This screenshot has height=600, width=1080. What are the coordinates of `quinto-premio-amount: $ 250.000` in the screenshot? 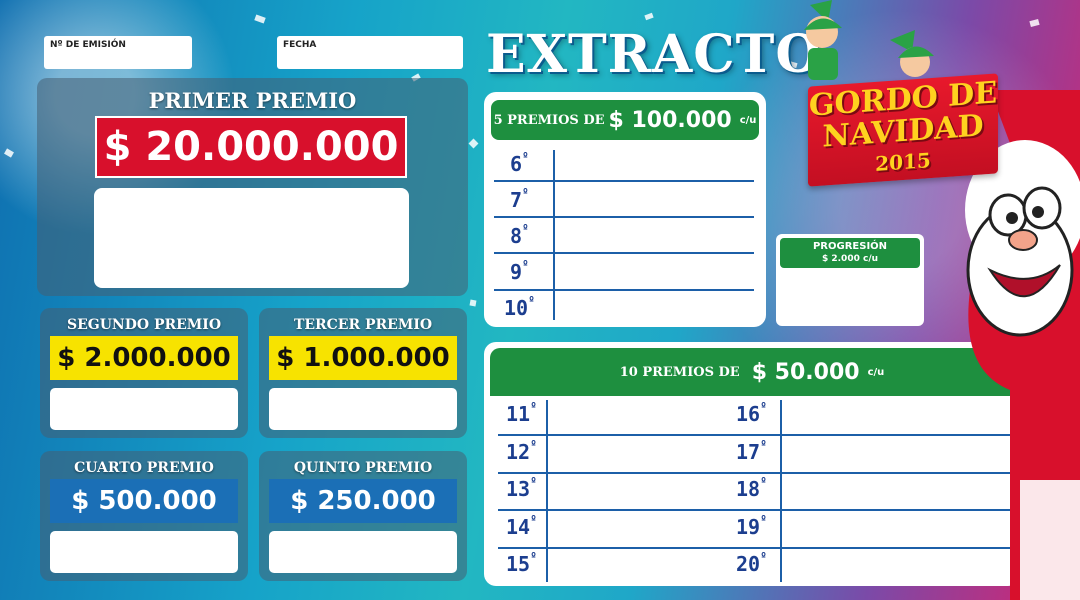 It's located at (363, 501).